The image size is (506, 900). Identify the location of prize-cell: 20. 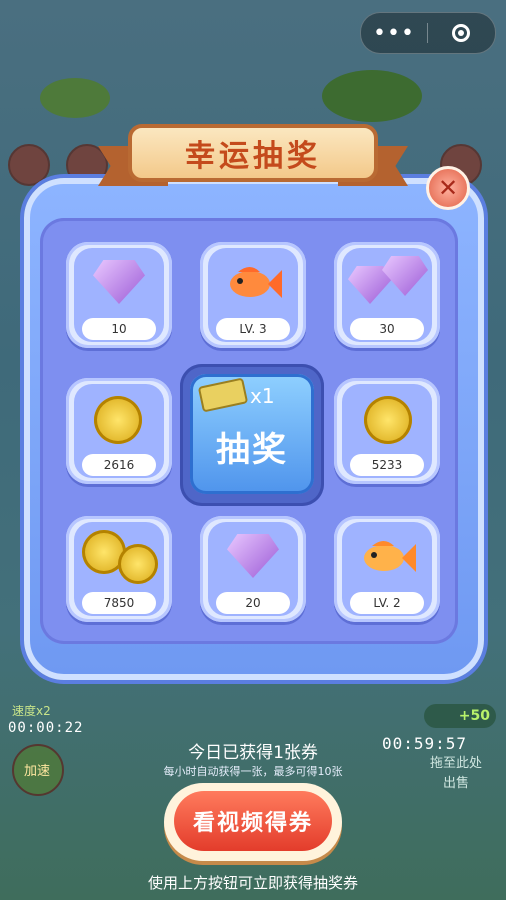
(253, 569).